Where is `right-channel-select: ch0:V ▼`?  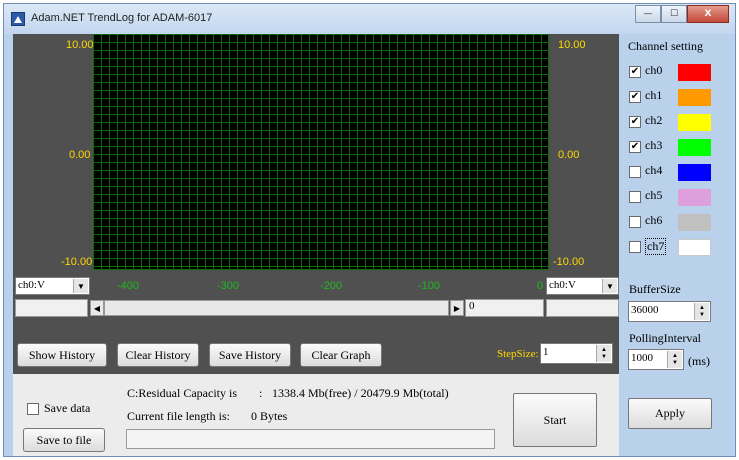 right-channel-select: ch0:V ▼ is located at coordinates (582, 286).